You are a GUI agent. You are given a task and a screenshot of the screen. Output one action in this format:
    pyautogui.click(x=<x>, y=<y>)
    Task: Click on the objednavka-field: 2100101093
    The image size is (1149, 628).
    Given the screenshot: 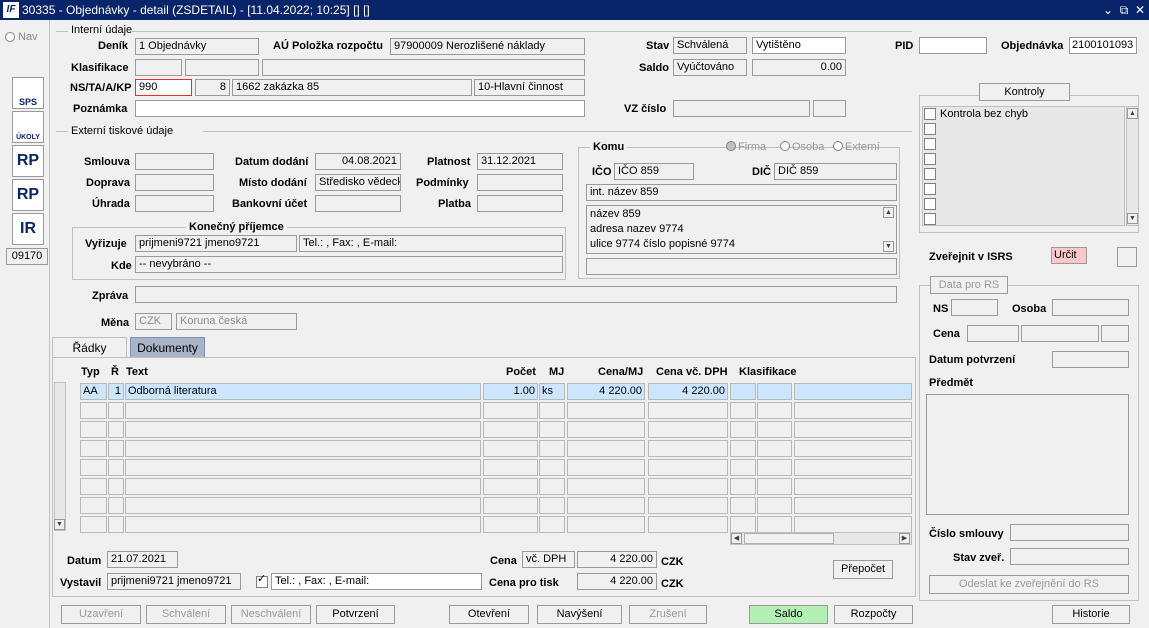 What is the action you would take?
    pyautogui.click(x=1103, y=45)
    